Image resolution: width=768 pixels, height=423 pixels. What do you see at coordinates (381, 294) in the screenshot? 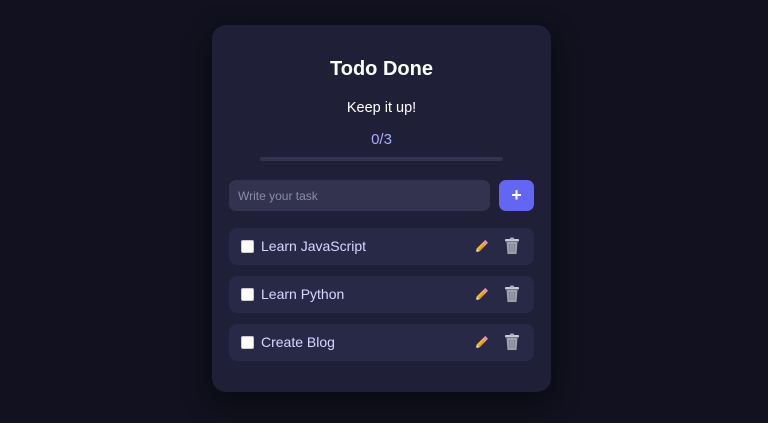
I see `task-item: Learn Python` at bounding box center [381, 294].